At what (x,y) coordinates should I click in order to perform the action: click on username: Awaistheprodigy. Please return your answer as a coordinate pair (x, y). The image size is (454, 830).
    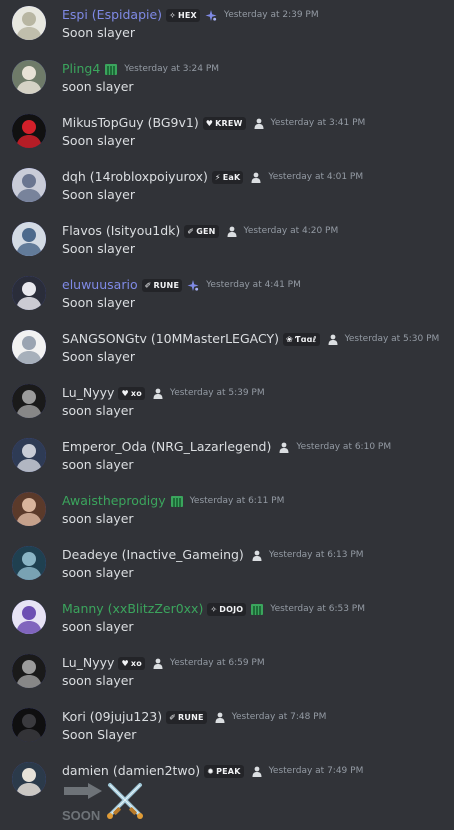
    Looking at the image, I should click on (114, 501).